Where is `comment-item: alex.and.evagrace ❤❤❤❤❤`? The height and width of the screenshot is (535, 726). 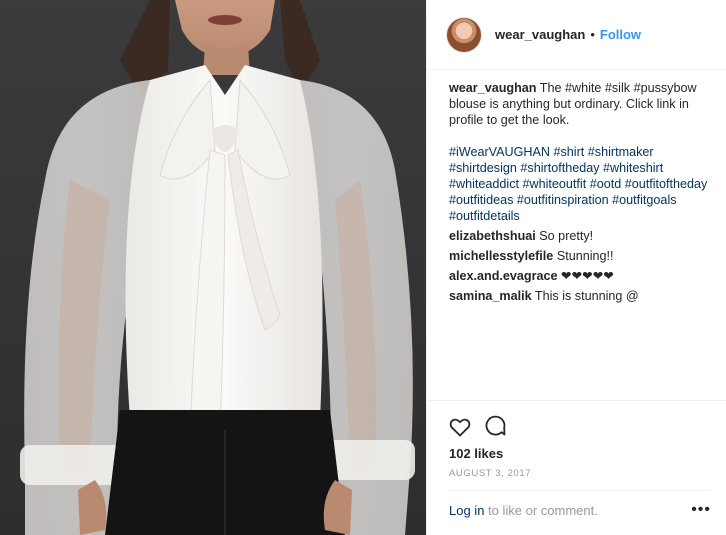 comment-item: alex.and.evagrace ❤❤❤❤❤ is located at coordinates (580, 276).